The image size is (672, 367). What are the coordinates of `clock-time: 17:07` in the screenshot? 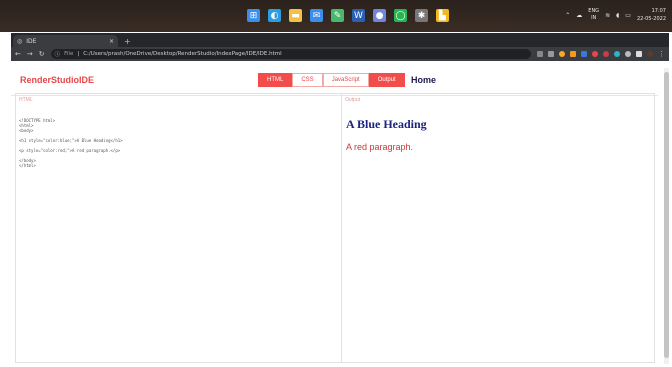 It's located at (658, 11).